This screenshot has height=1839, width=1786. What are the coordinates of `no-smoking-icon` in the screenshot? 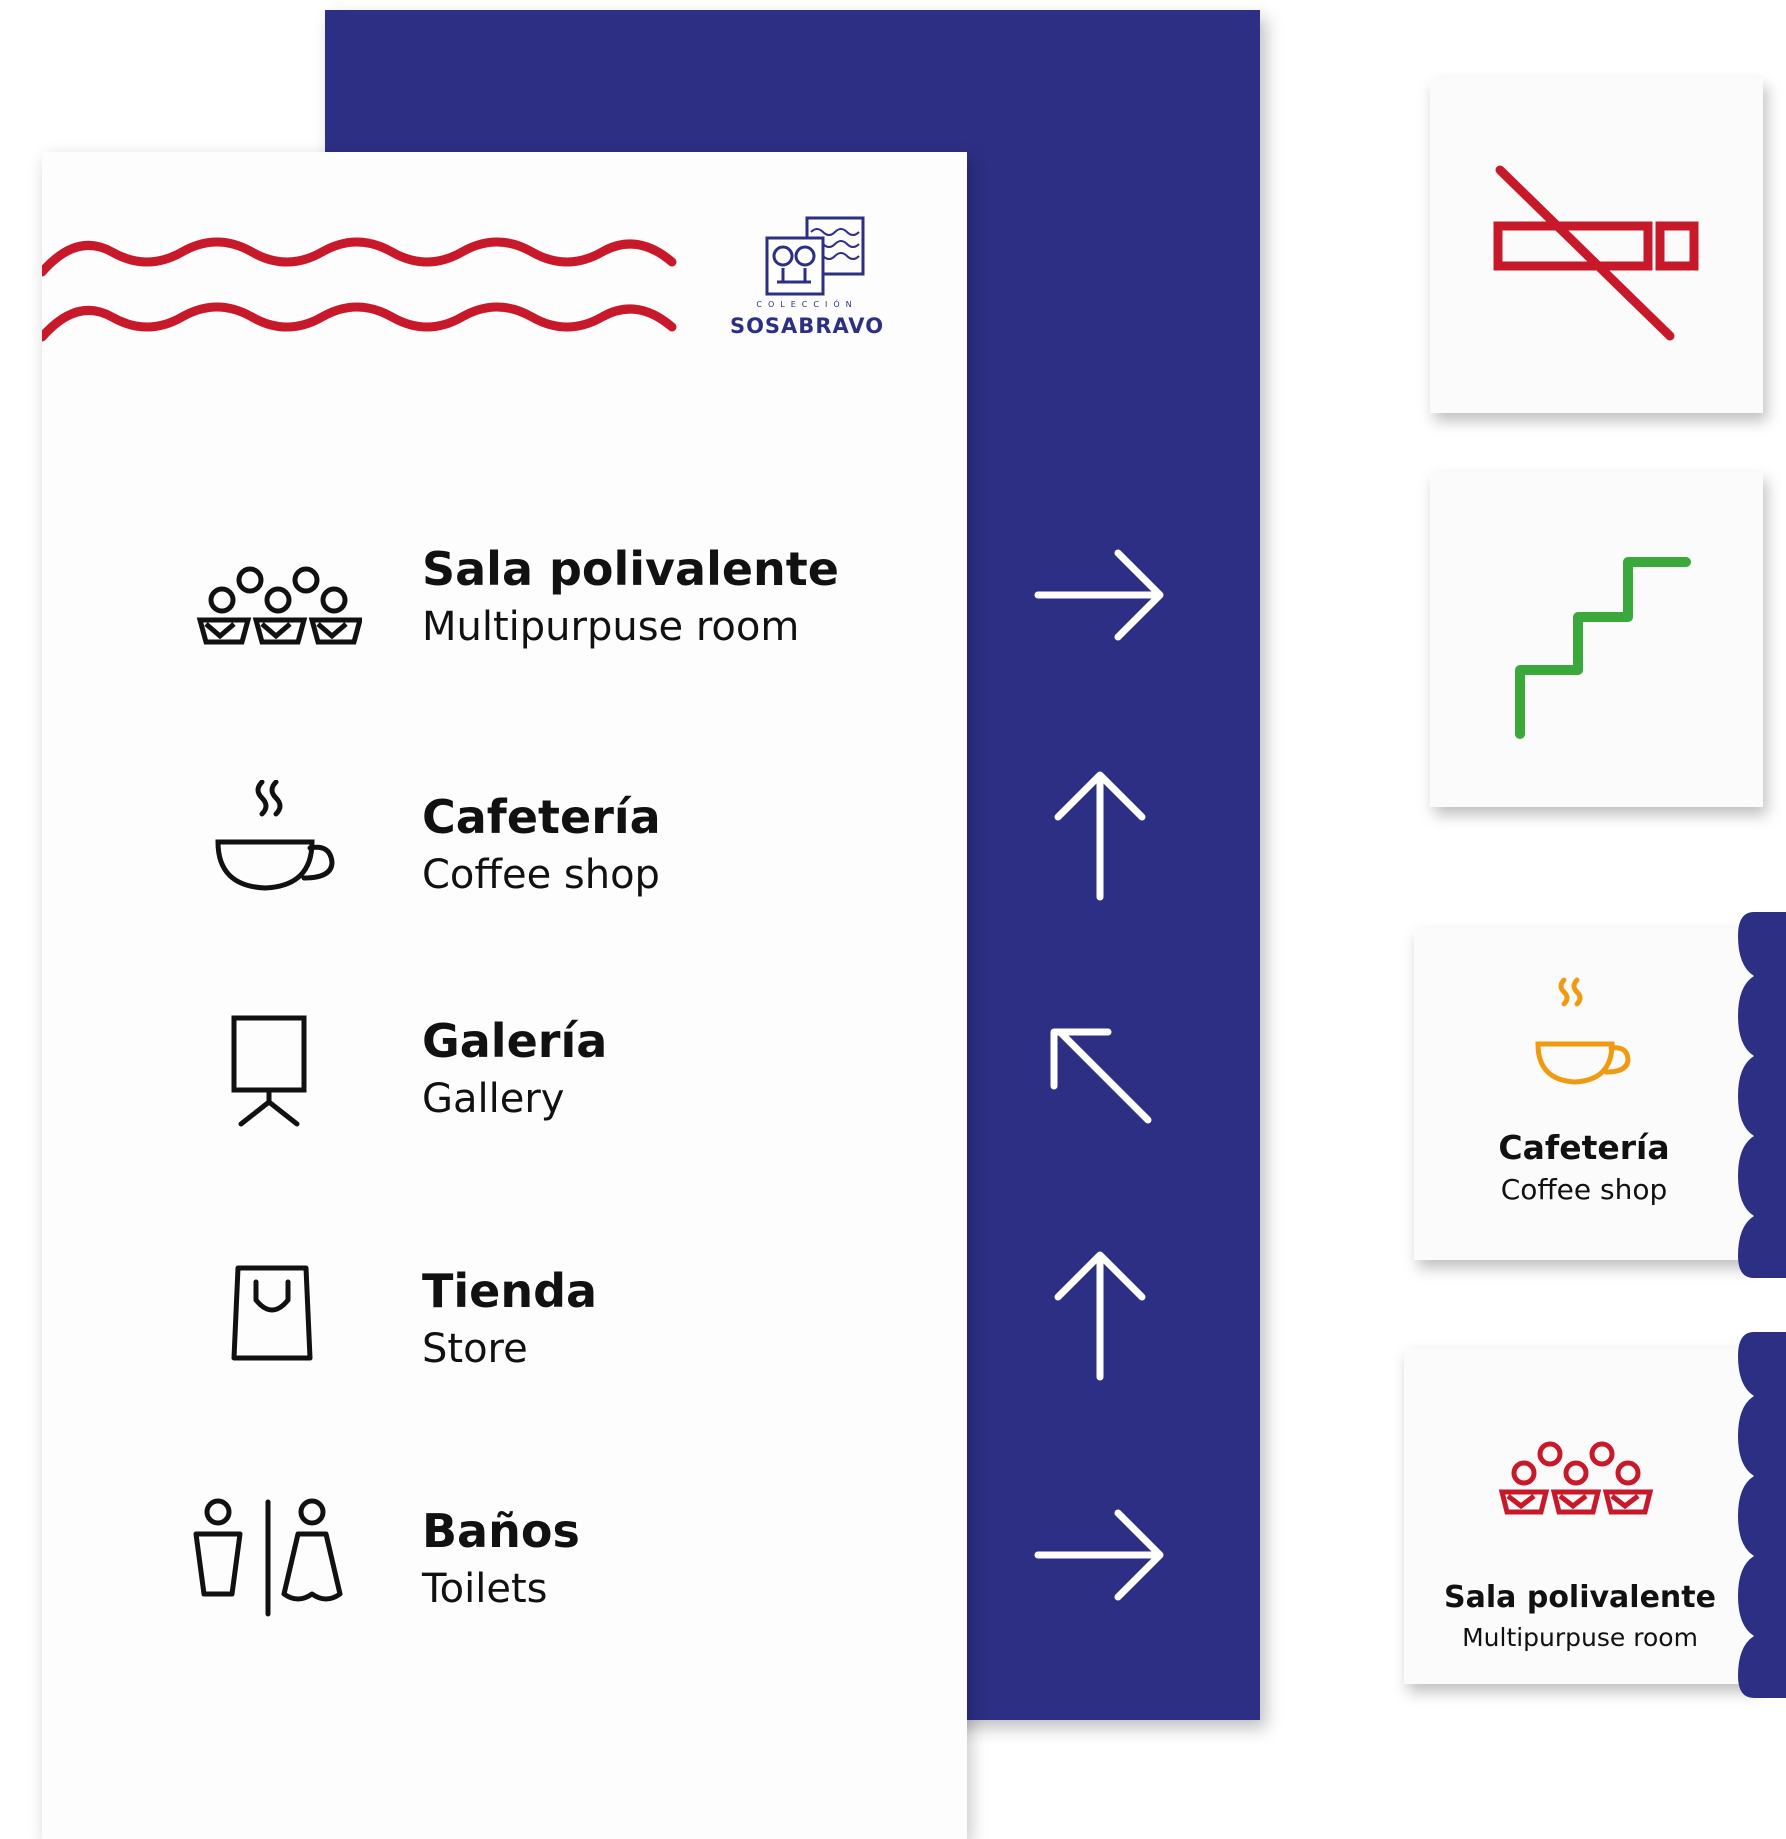 It's located at (1596, 253).